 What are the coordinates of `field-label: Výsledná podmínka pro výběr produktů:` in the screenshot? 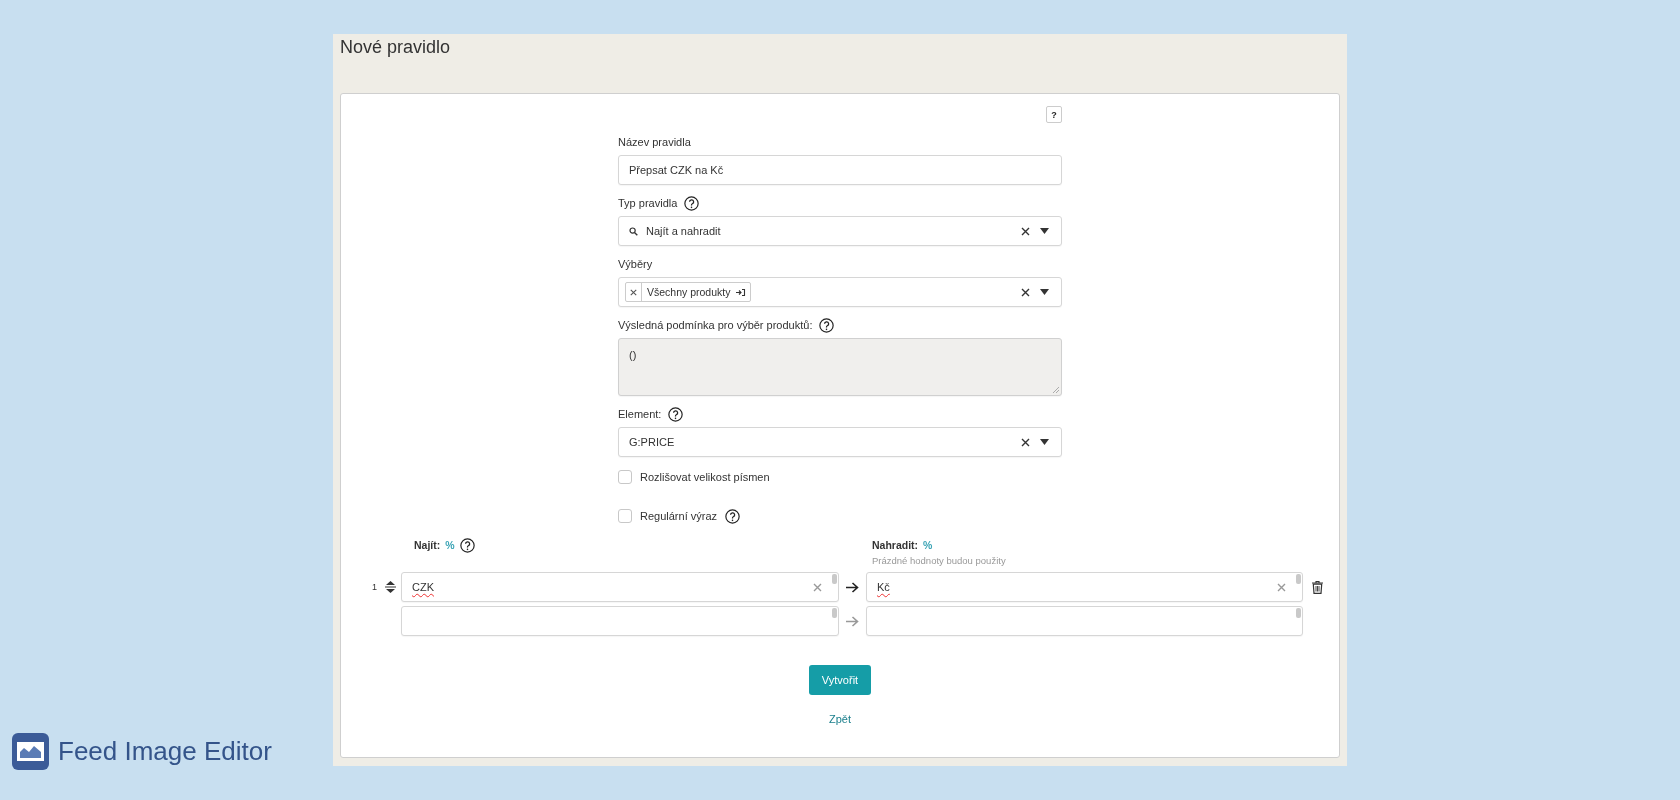 It's located at (715, 325).